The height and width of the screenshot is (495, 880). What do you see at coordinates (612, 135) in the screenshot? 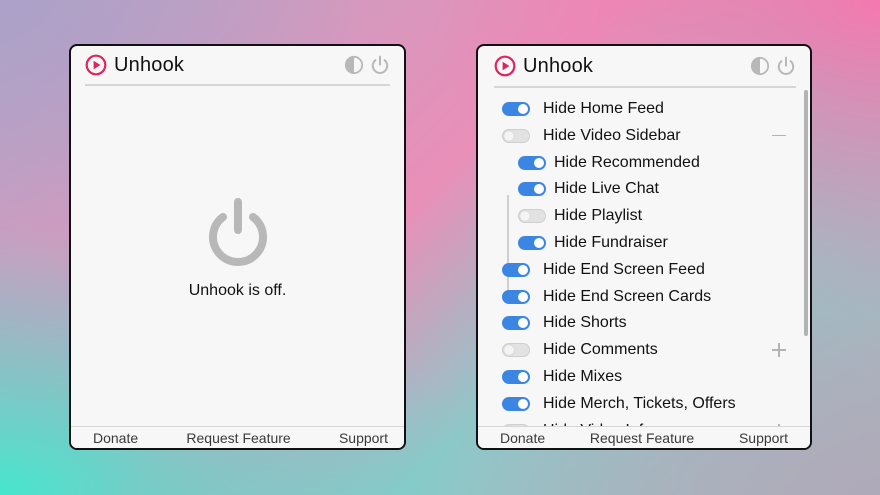
I see `setting-label: Hide Video Sidebar` at bounding box center [612, 135].